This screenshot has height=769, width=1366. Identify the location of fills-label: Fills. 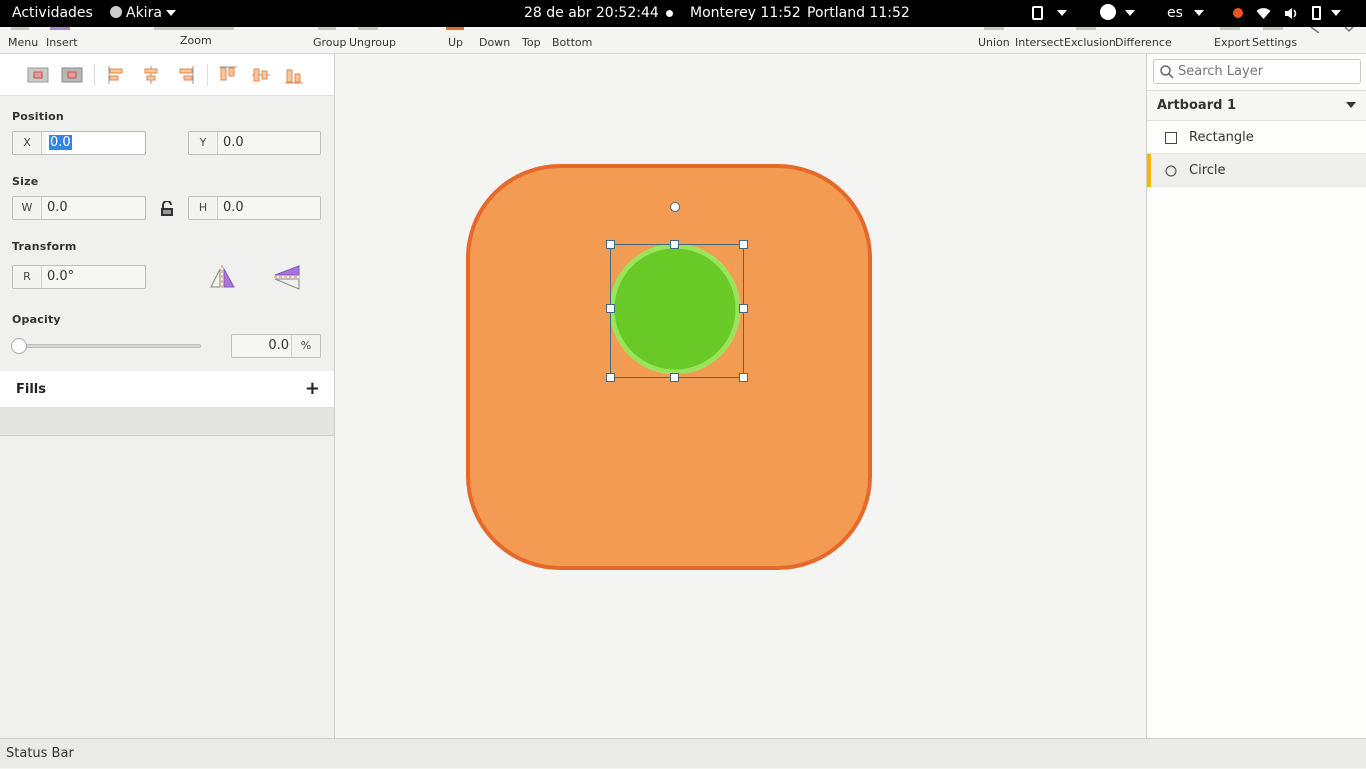
(31, 389).